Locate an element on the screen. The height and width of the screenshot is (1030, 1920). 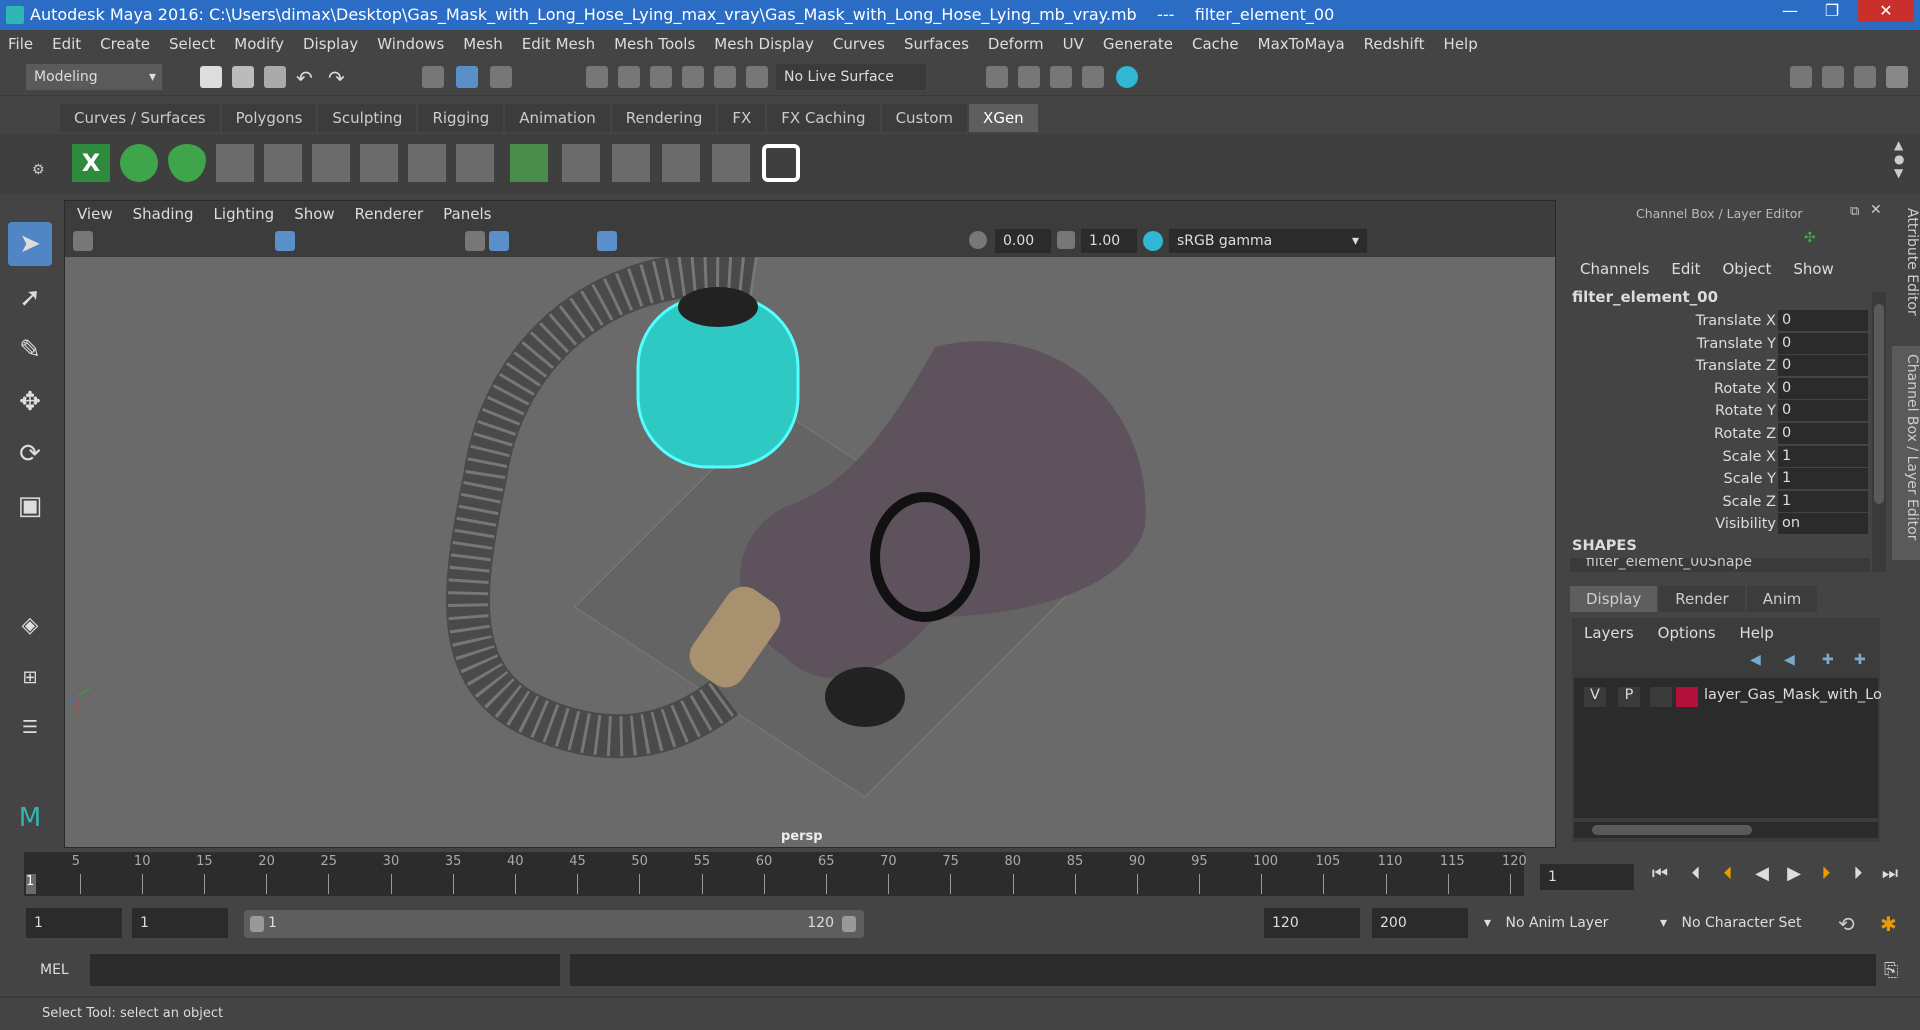
go-to-start-icon: ⏮ is located at coordinates (1660, 874).